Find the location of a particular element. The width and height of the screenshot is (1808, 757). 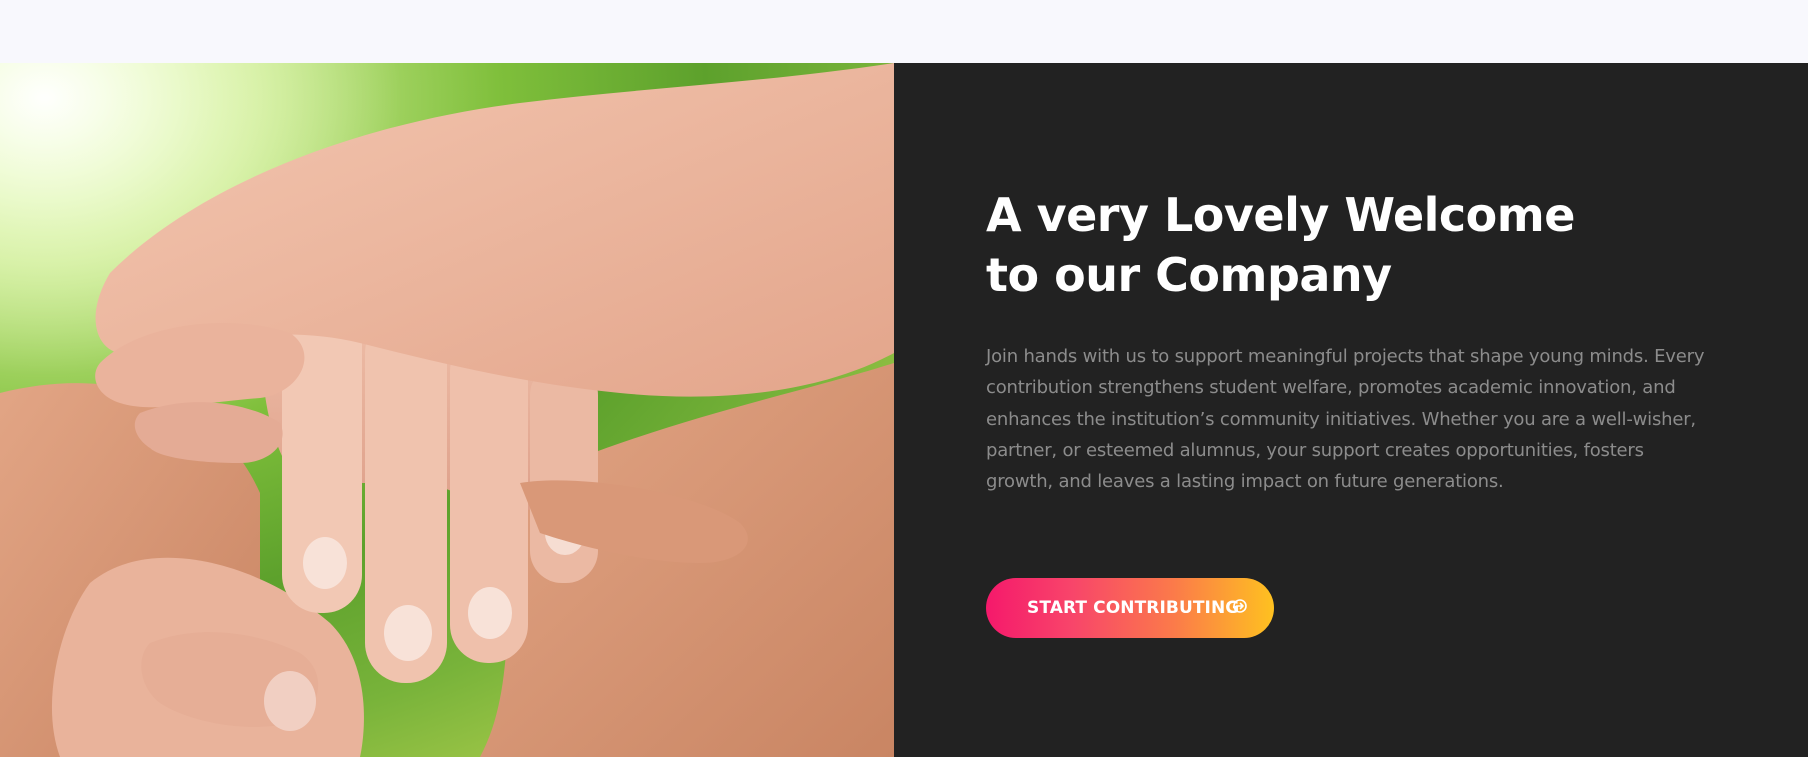

title-line-2: to our Company is located at coordinates (1189, 275).